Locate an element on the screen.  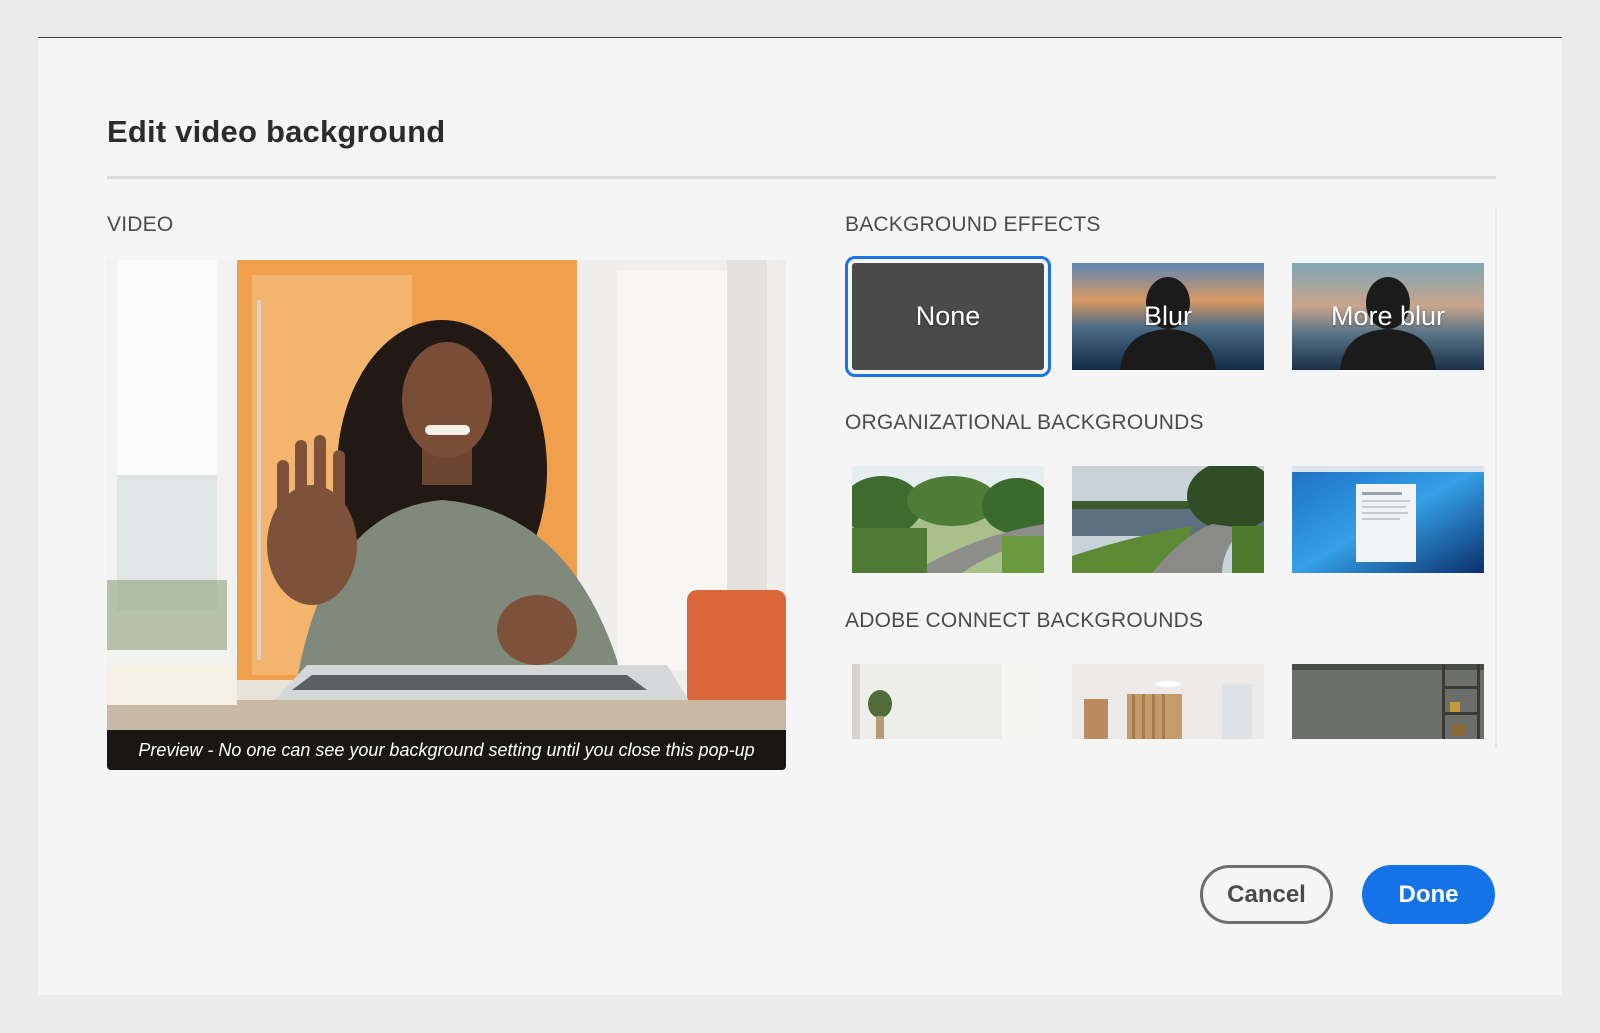
backgrounds-scroll-track is located at coordinates (1496, 478).